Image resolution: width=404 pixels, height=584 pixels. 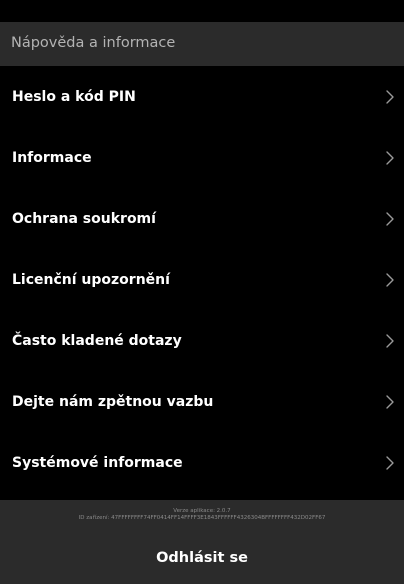 What do you see at coordinates (74, 97) in the screenshot?
I see `menu-item-label: Heslo a kód PIN` at bounding box center [74, 97].